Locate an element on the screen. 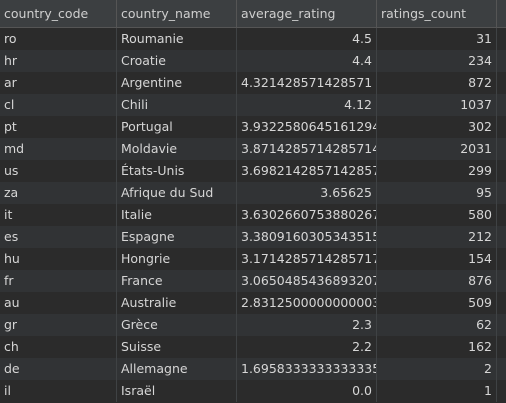 The image size is (506, 403). column-header-ratings-count: ratings_count is located at coordinates (437, 13).